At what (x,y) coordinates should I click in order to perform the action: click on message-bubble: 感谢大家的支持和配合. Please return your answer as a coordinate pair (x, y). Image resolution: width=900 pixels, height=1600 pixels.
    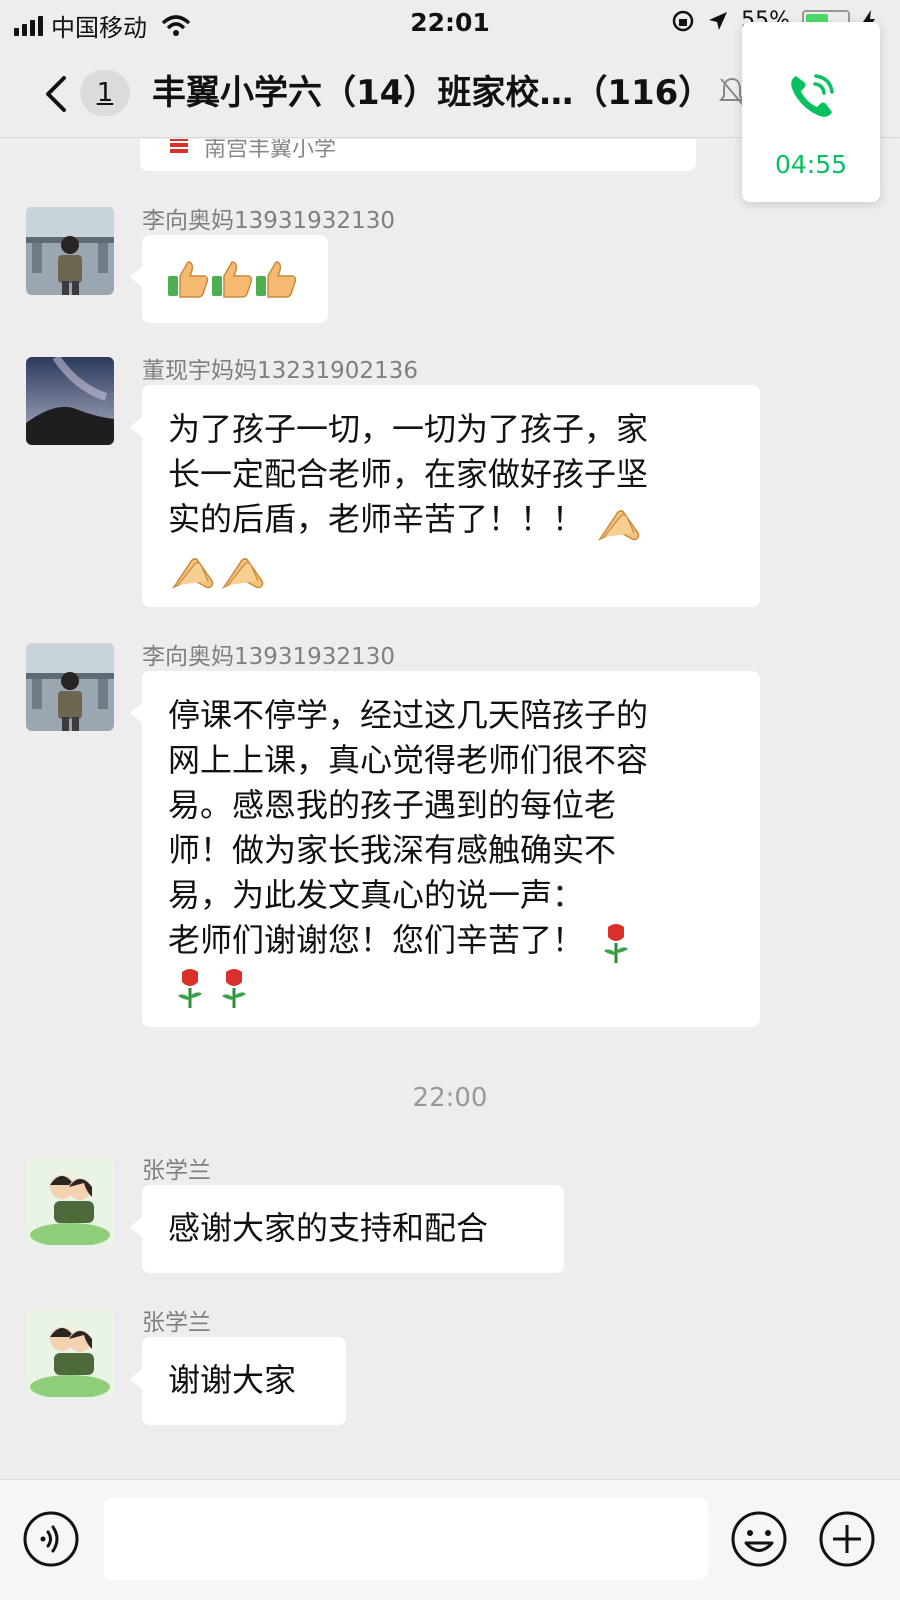
    Looking at the image, I should click on (347, 1229).